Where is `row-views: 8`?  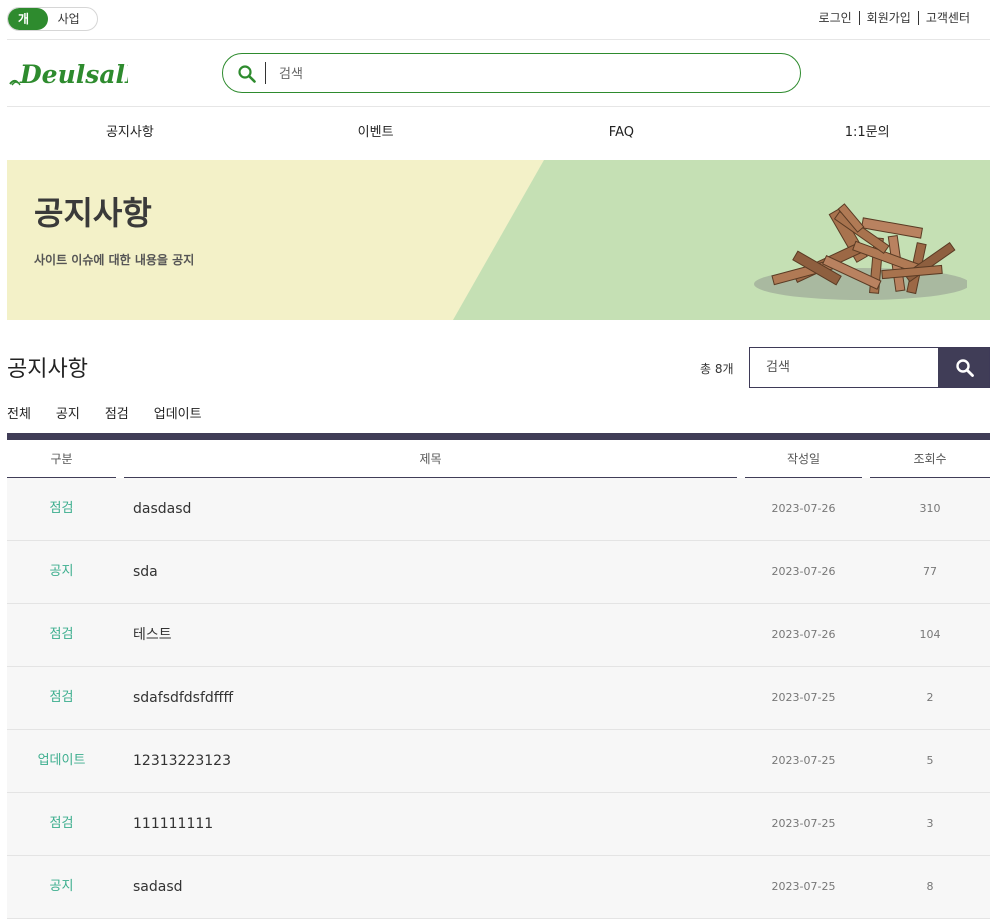
row-views: 8 is located at coordinates (930, 886).